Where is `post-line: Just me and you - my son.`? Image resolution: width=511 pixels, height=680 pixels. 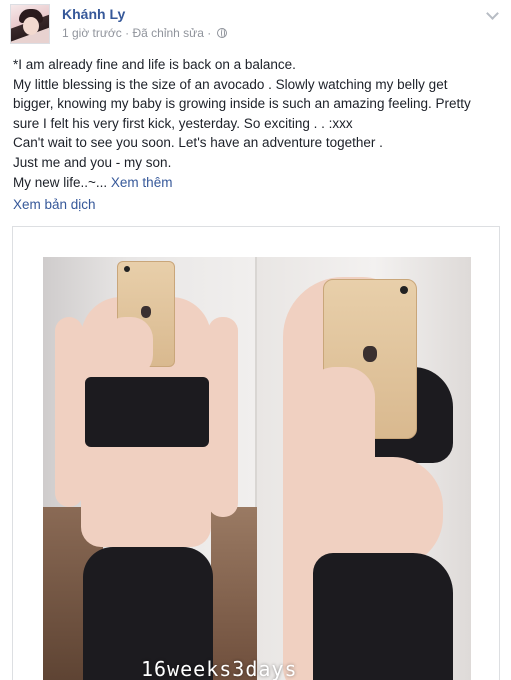
post-line: Just me and you - my son. is located at coordinates (92, 162).